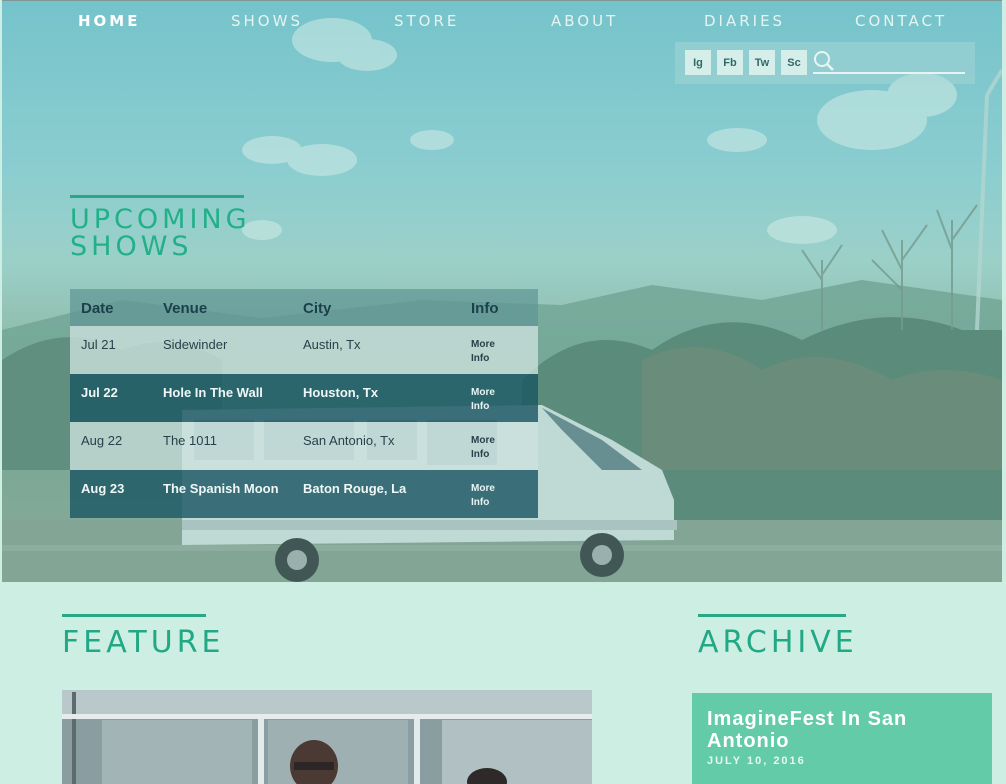  I want to click on facebook-button: Fb, so click(730, 62).